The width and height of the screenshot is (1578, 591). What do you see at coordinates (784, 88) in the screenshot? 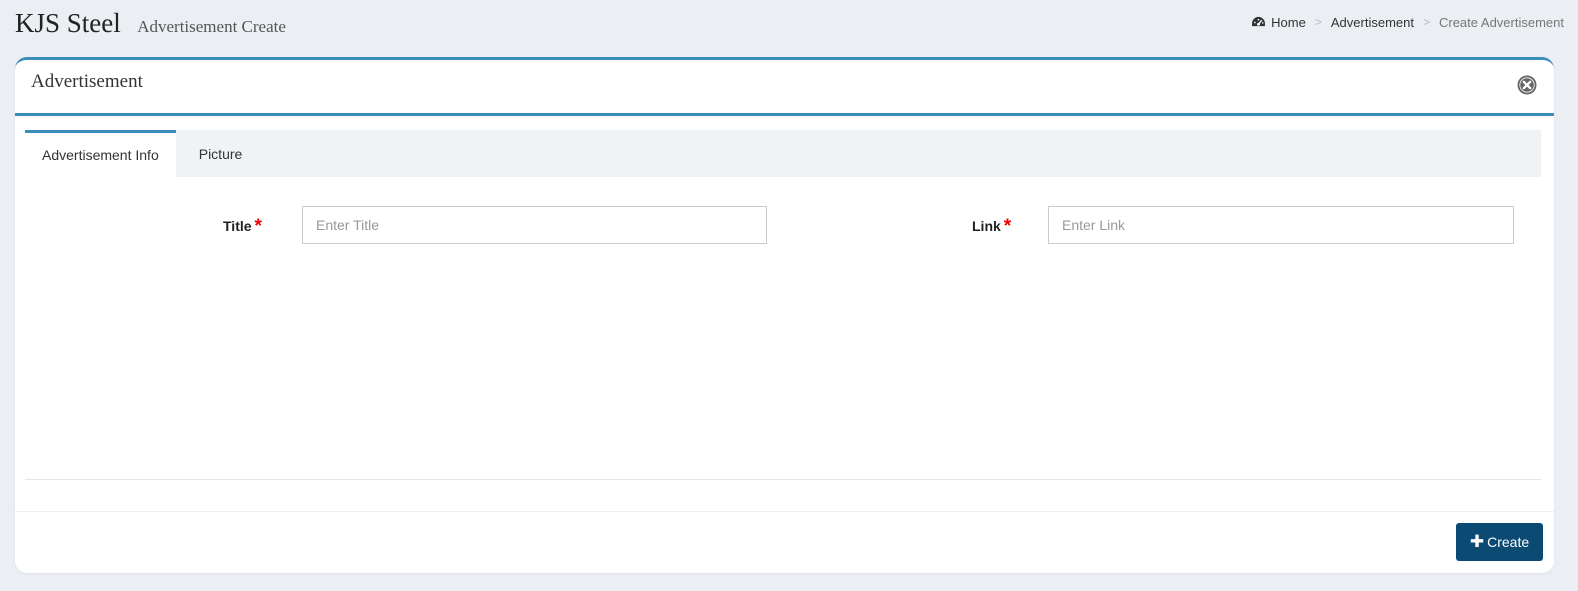
I see `panel-header: Advertisement` at bounding box center [784, 88].